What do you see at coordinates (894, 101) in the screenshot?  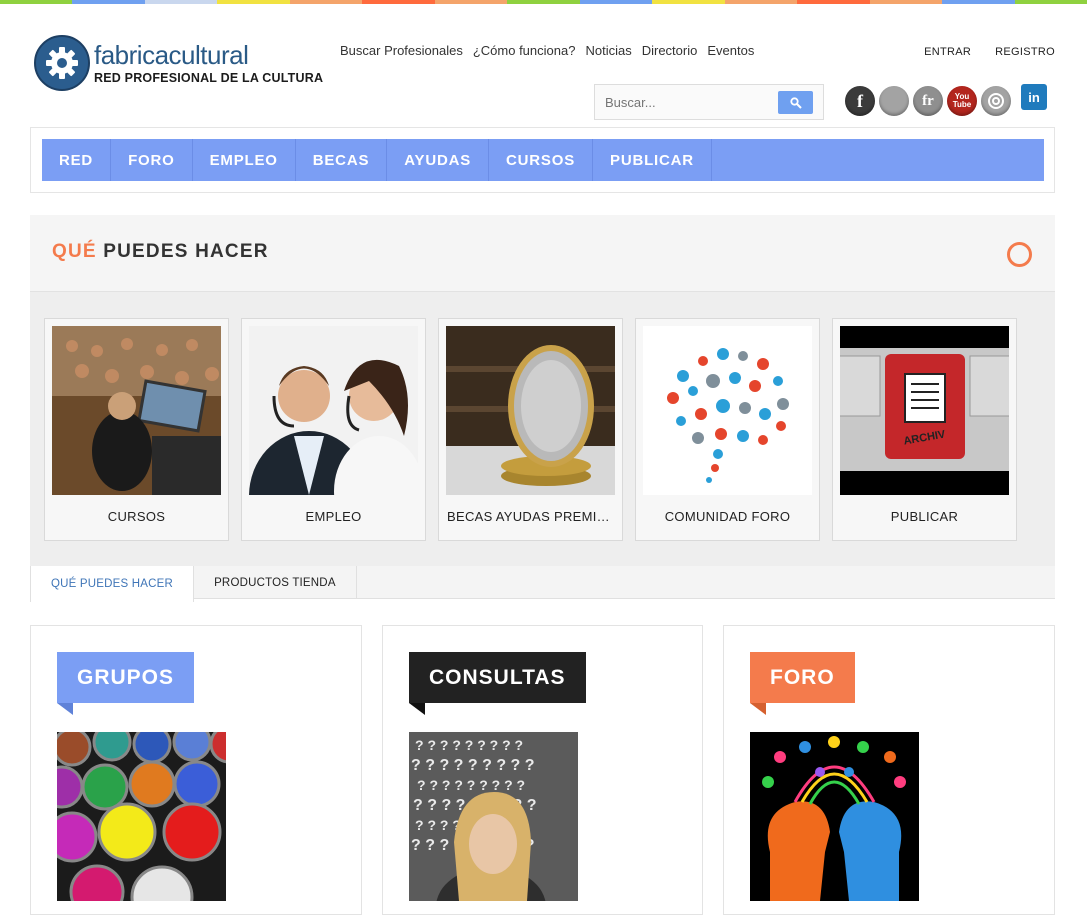 I see `myspace-icon` at bounding box center [894, 101].